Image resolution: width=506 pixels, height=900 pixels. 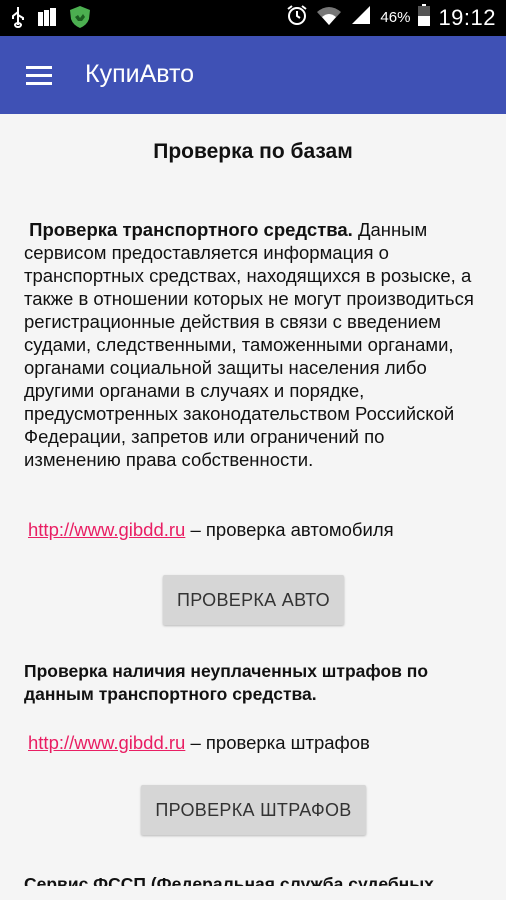 What do you see at coordinates (36, 75) in the screenshot?
I see `hamburger-menu-icon` at bounding box center [36, 75].